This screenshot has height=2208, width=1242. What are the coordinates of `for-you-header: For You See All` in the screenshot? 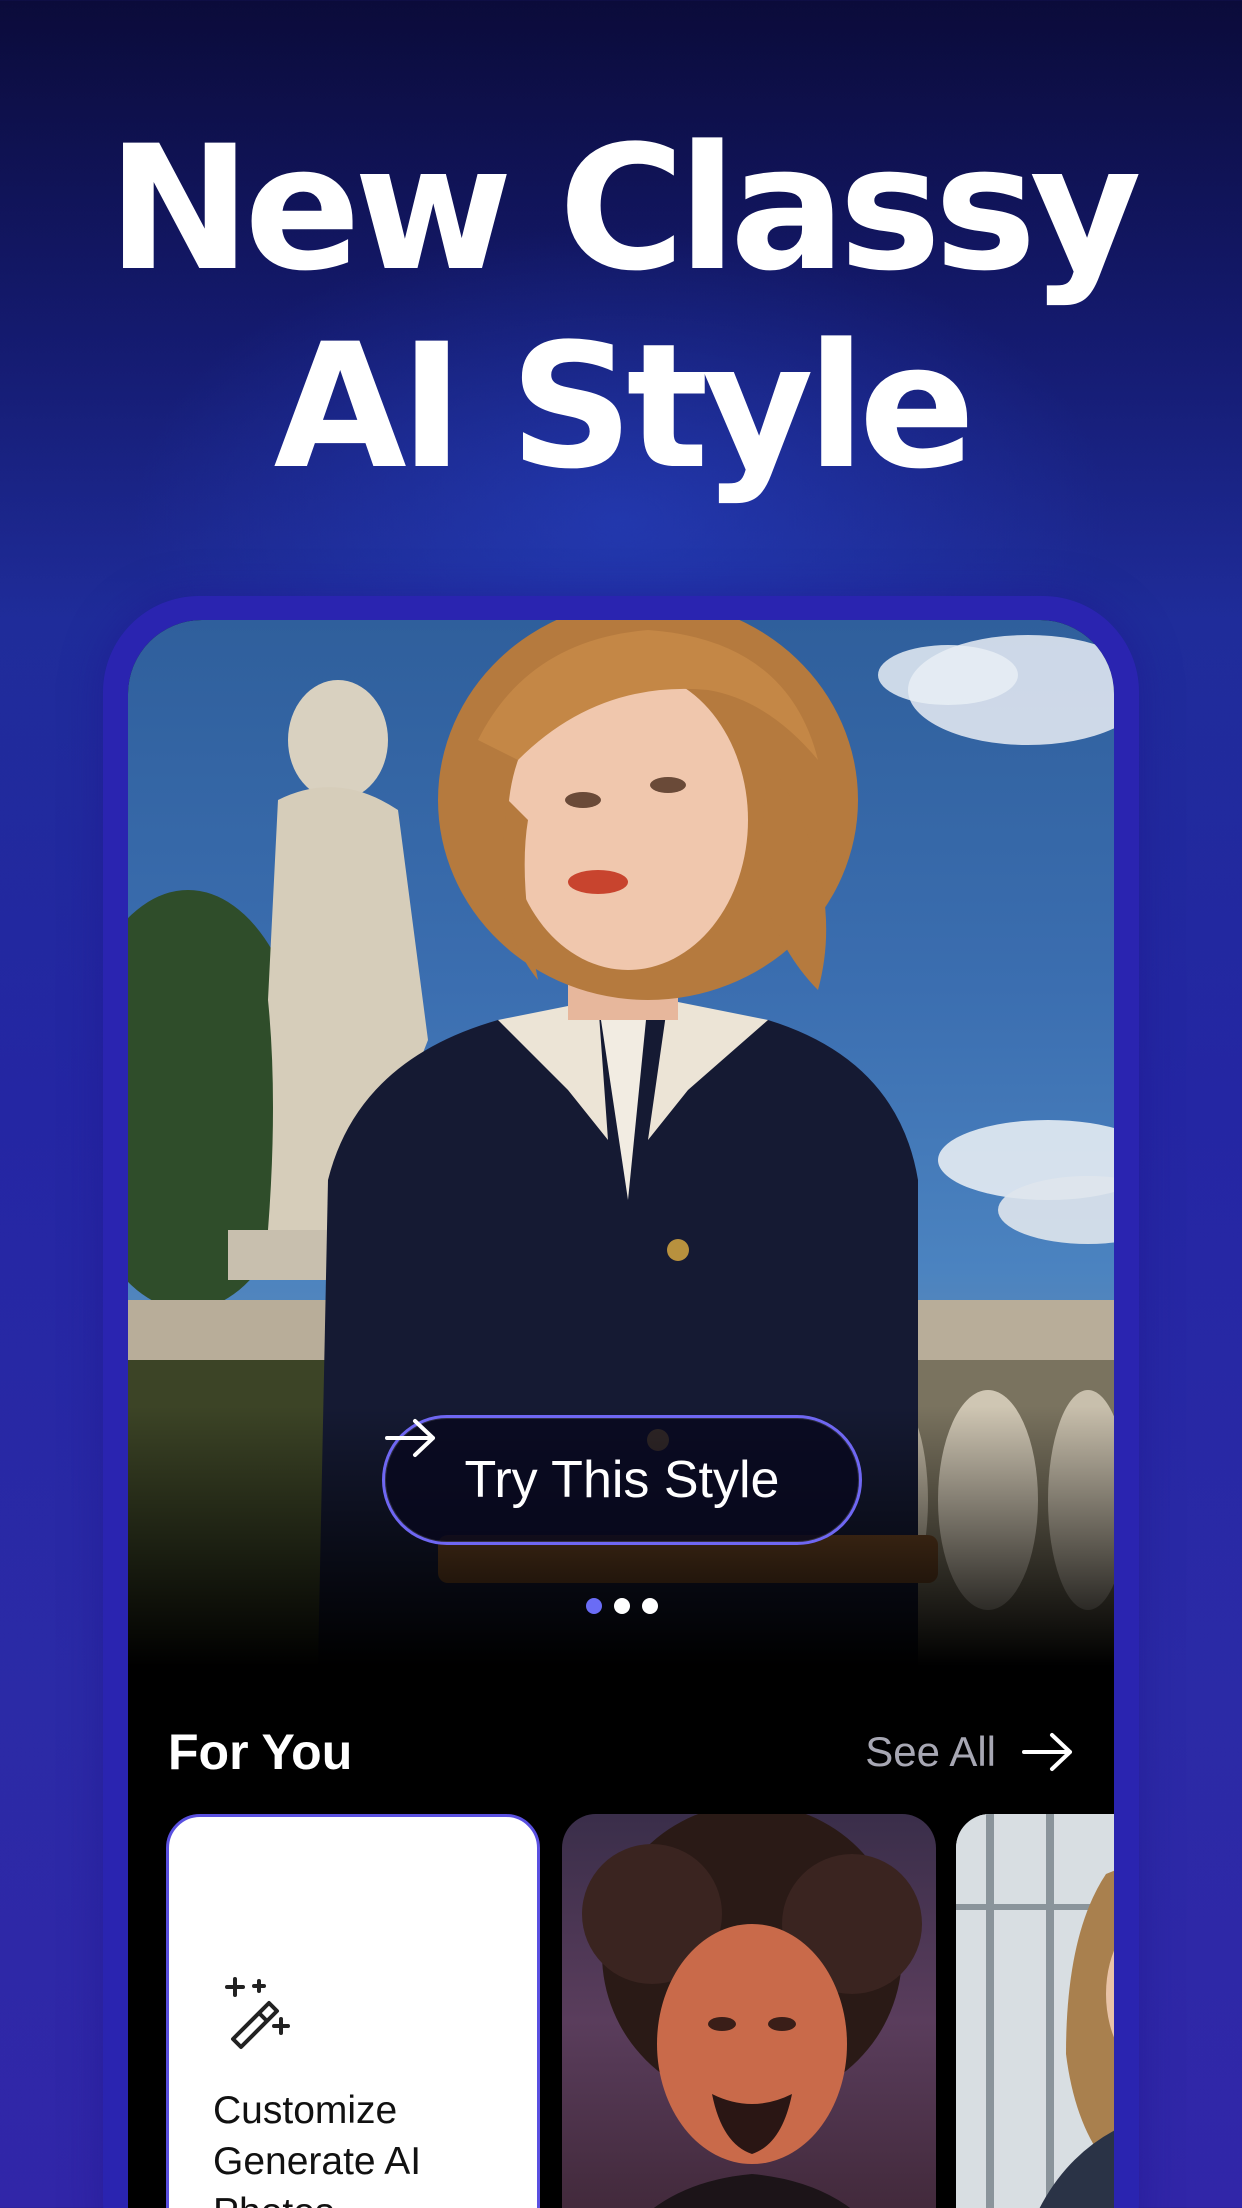 It's located at (621, 1752).